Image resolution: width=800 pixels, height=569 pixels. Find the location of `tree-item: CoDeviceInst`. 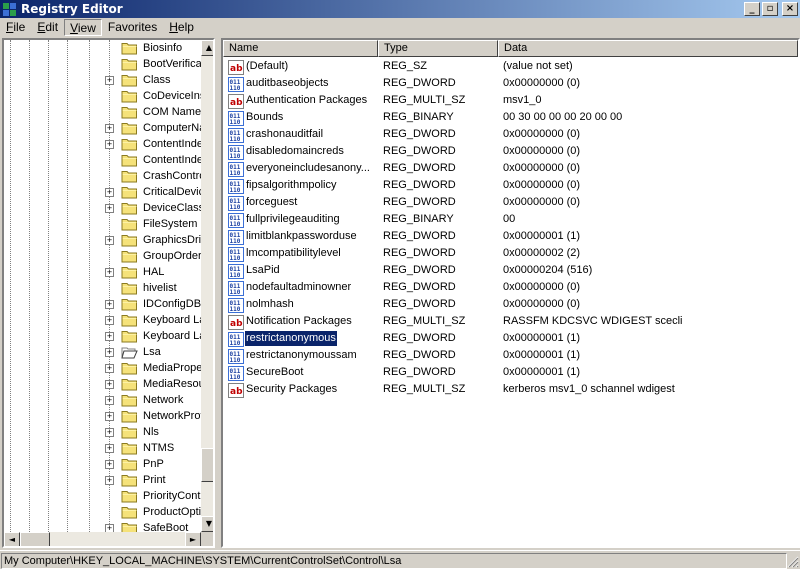

tree-item: CoDeviceInst is located at coordinates (102, 97).